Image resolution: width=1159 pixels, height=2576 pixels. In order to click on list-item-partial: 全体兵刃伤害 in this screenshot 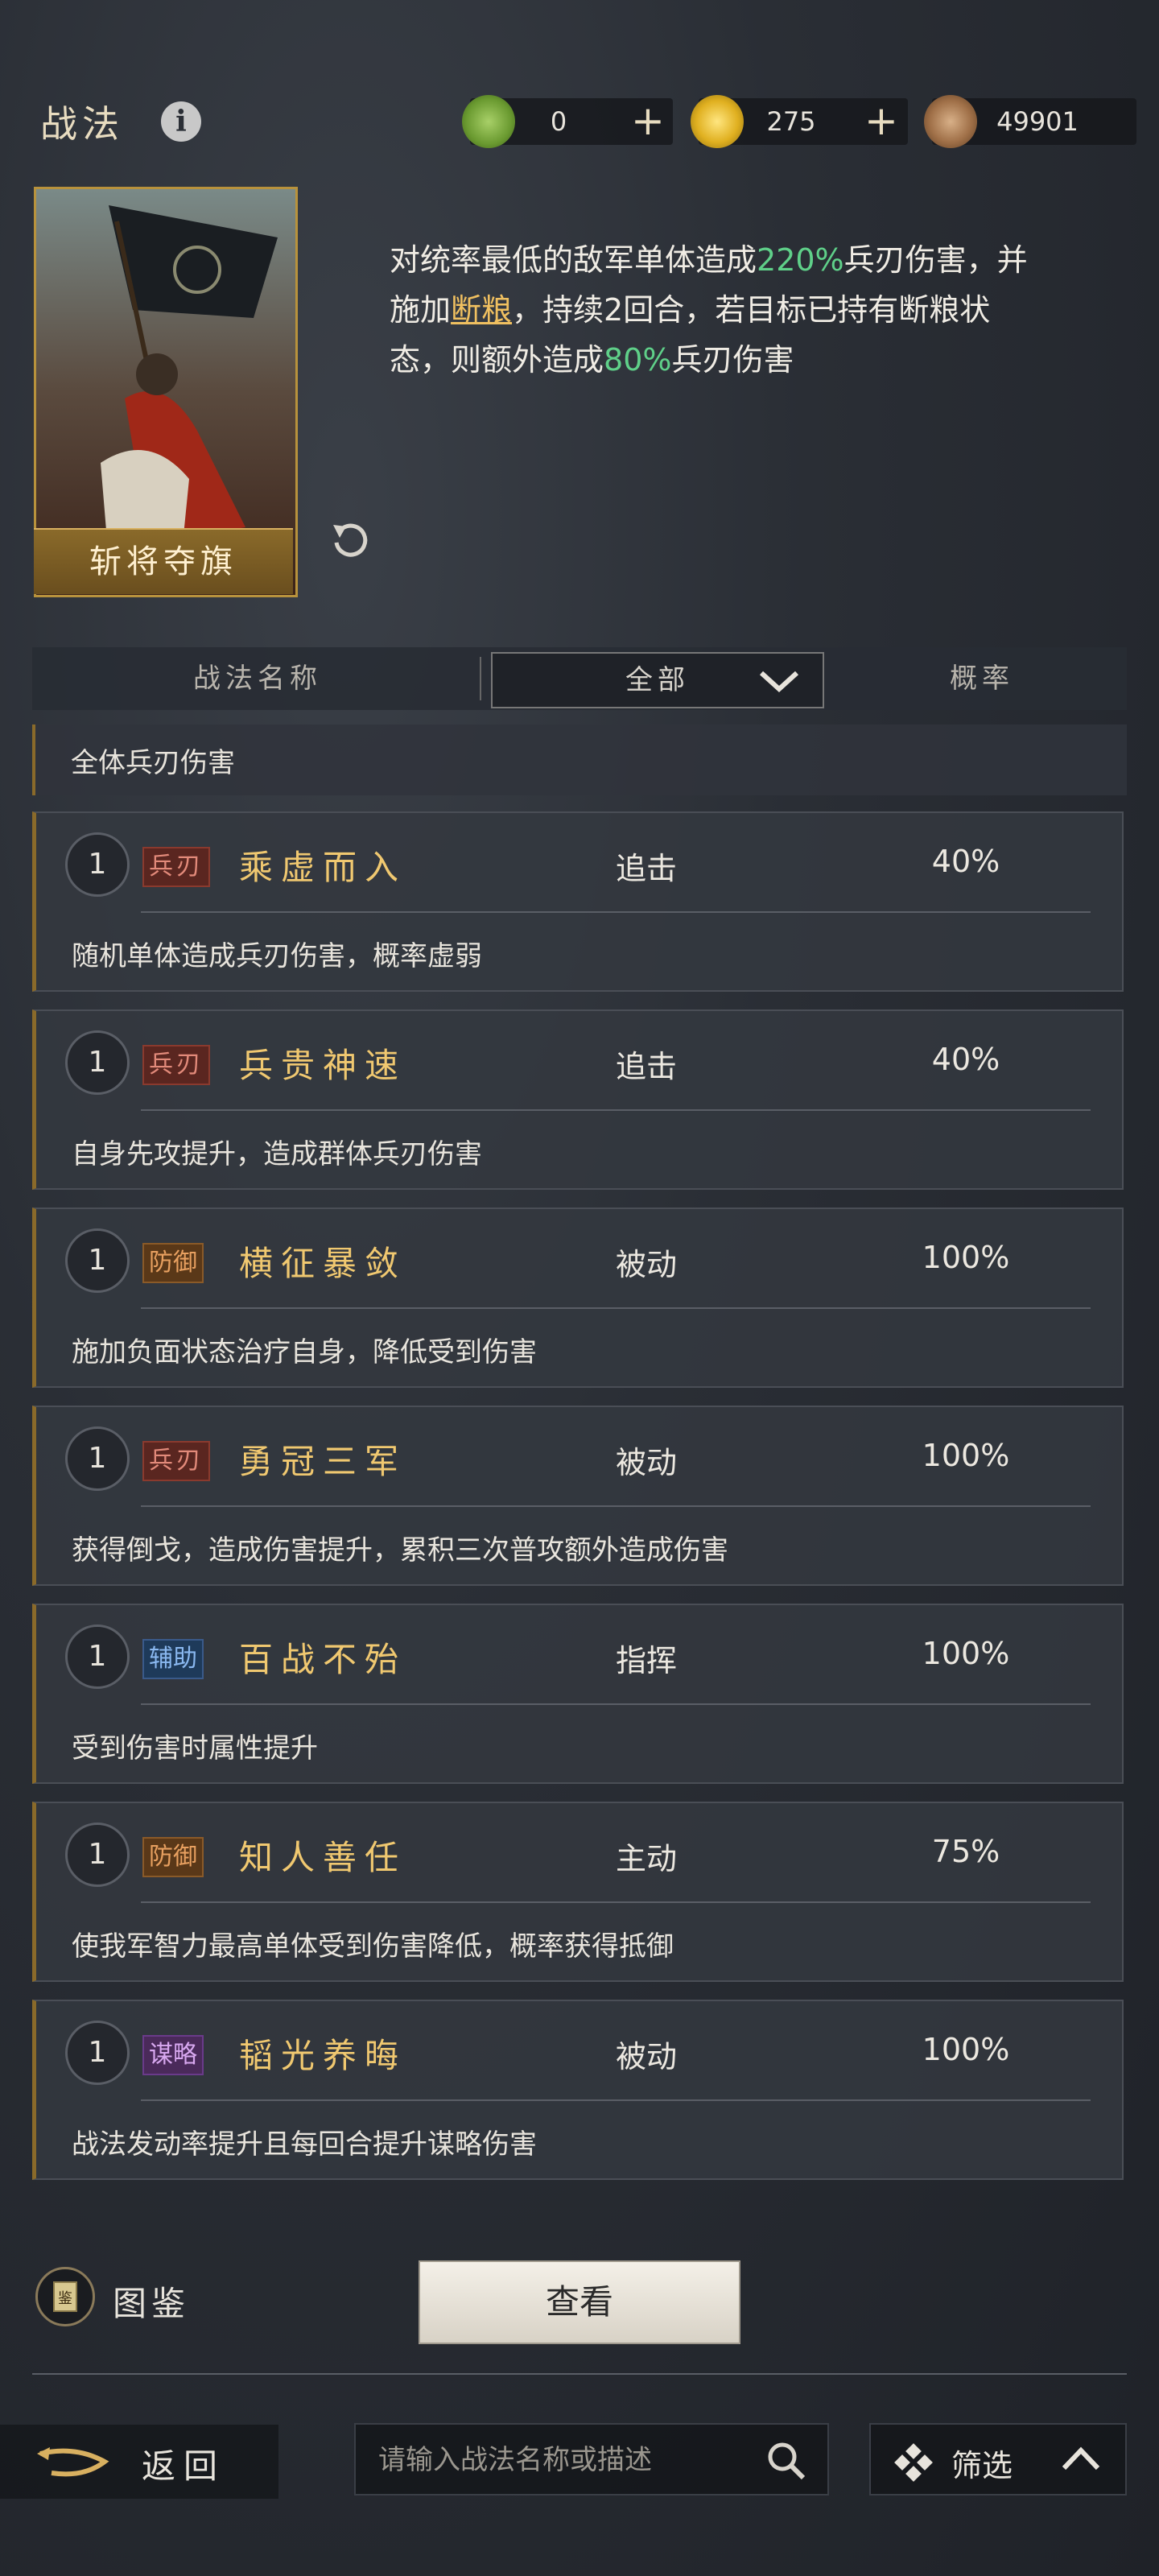, I will do `click(579, 759)`.